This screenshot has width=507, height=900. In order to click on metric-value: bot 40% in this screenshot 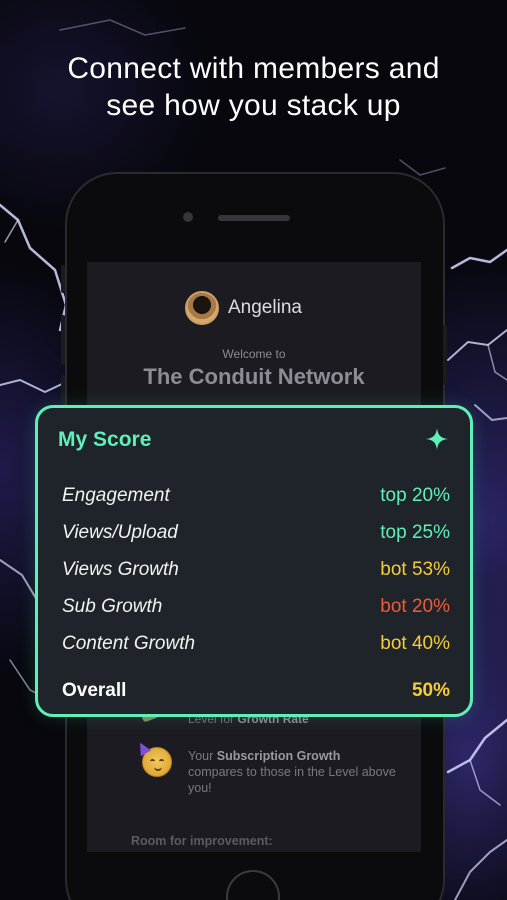, I will do `click(415, 643)`.